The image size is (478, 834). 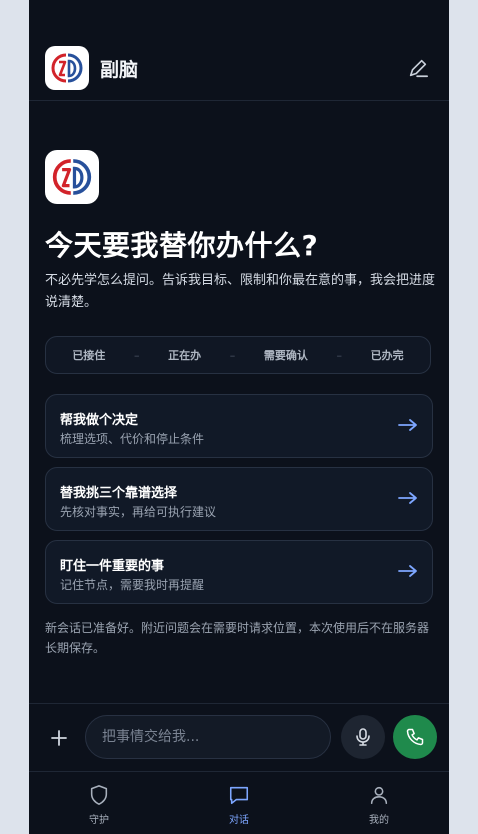 I want to click on tab-guard: 守护, so click(x=99, y=803).